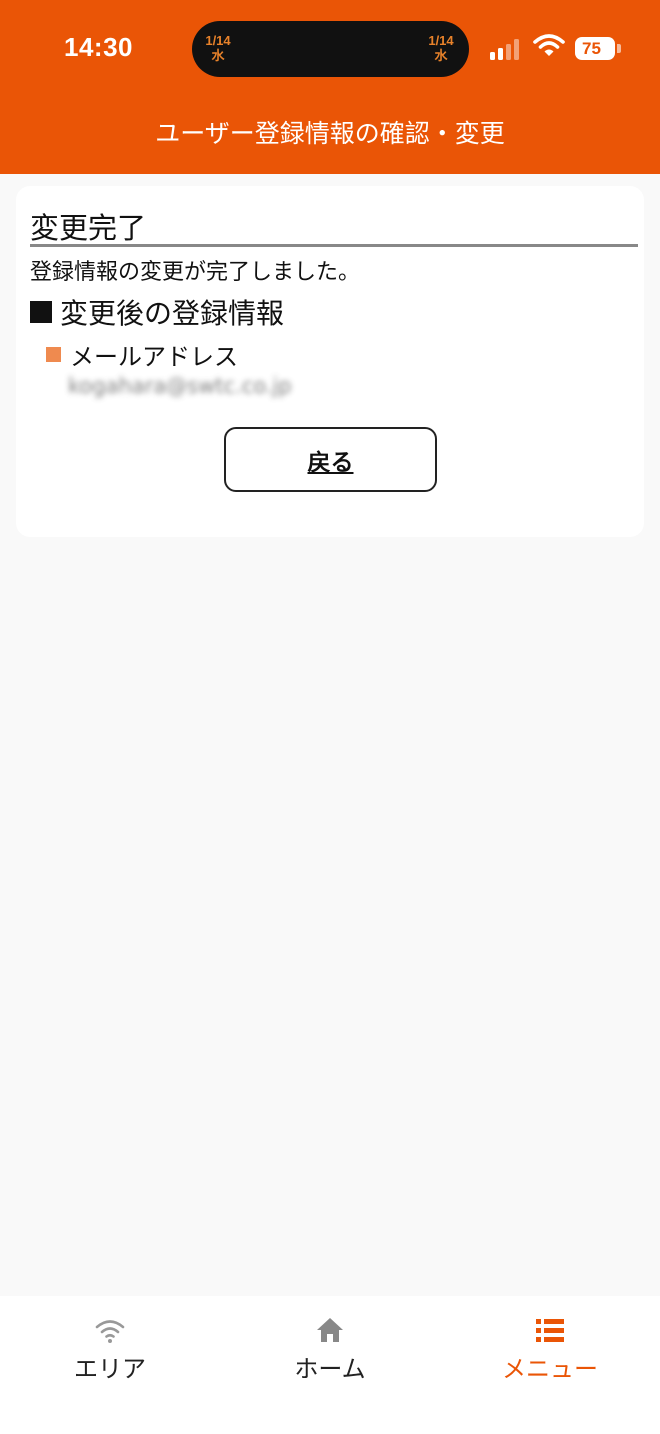  Describe the element at coordinates (88, 228) in the screenshot. I see `section-title: 変更完了` at that location.